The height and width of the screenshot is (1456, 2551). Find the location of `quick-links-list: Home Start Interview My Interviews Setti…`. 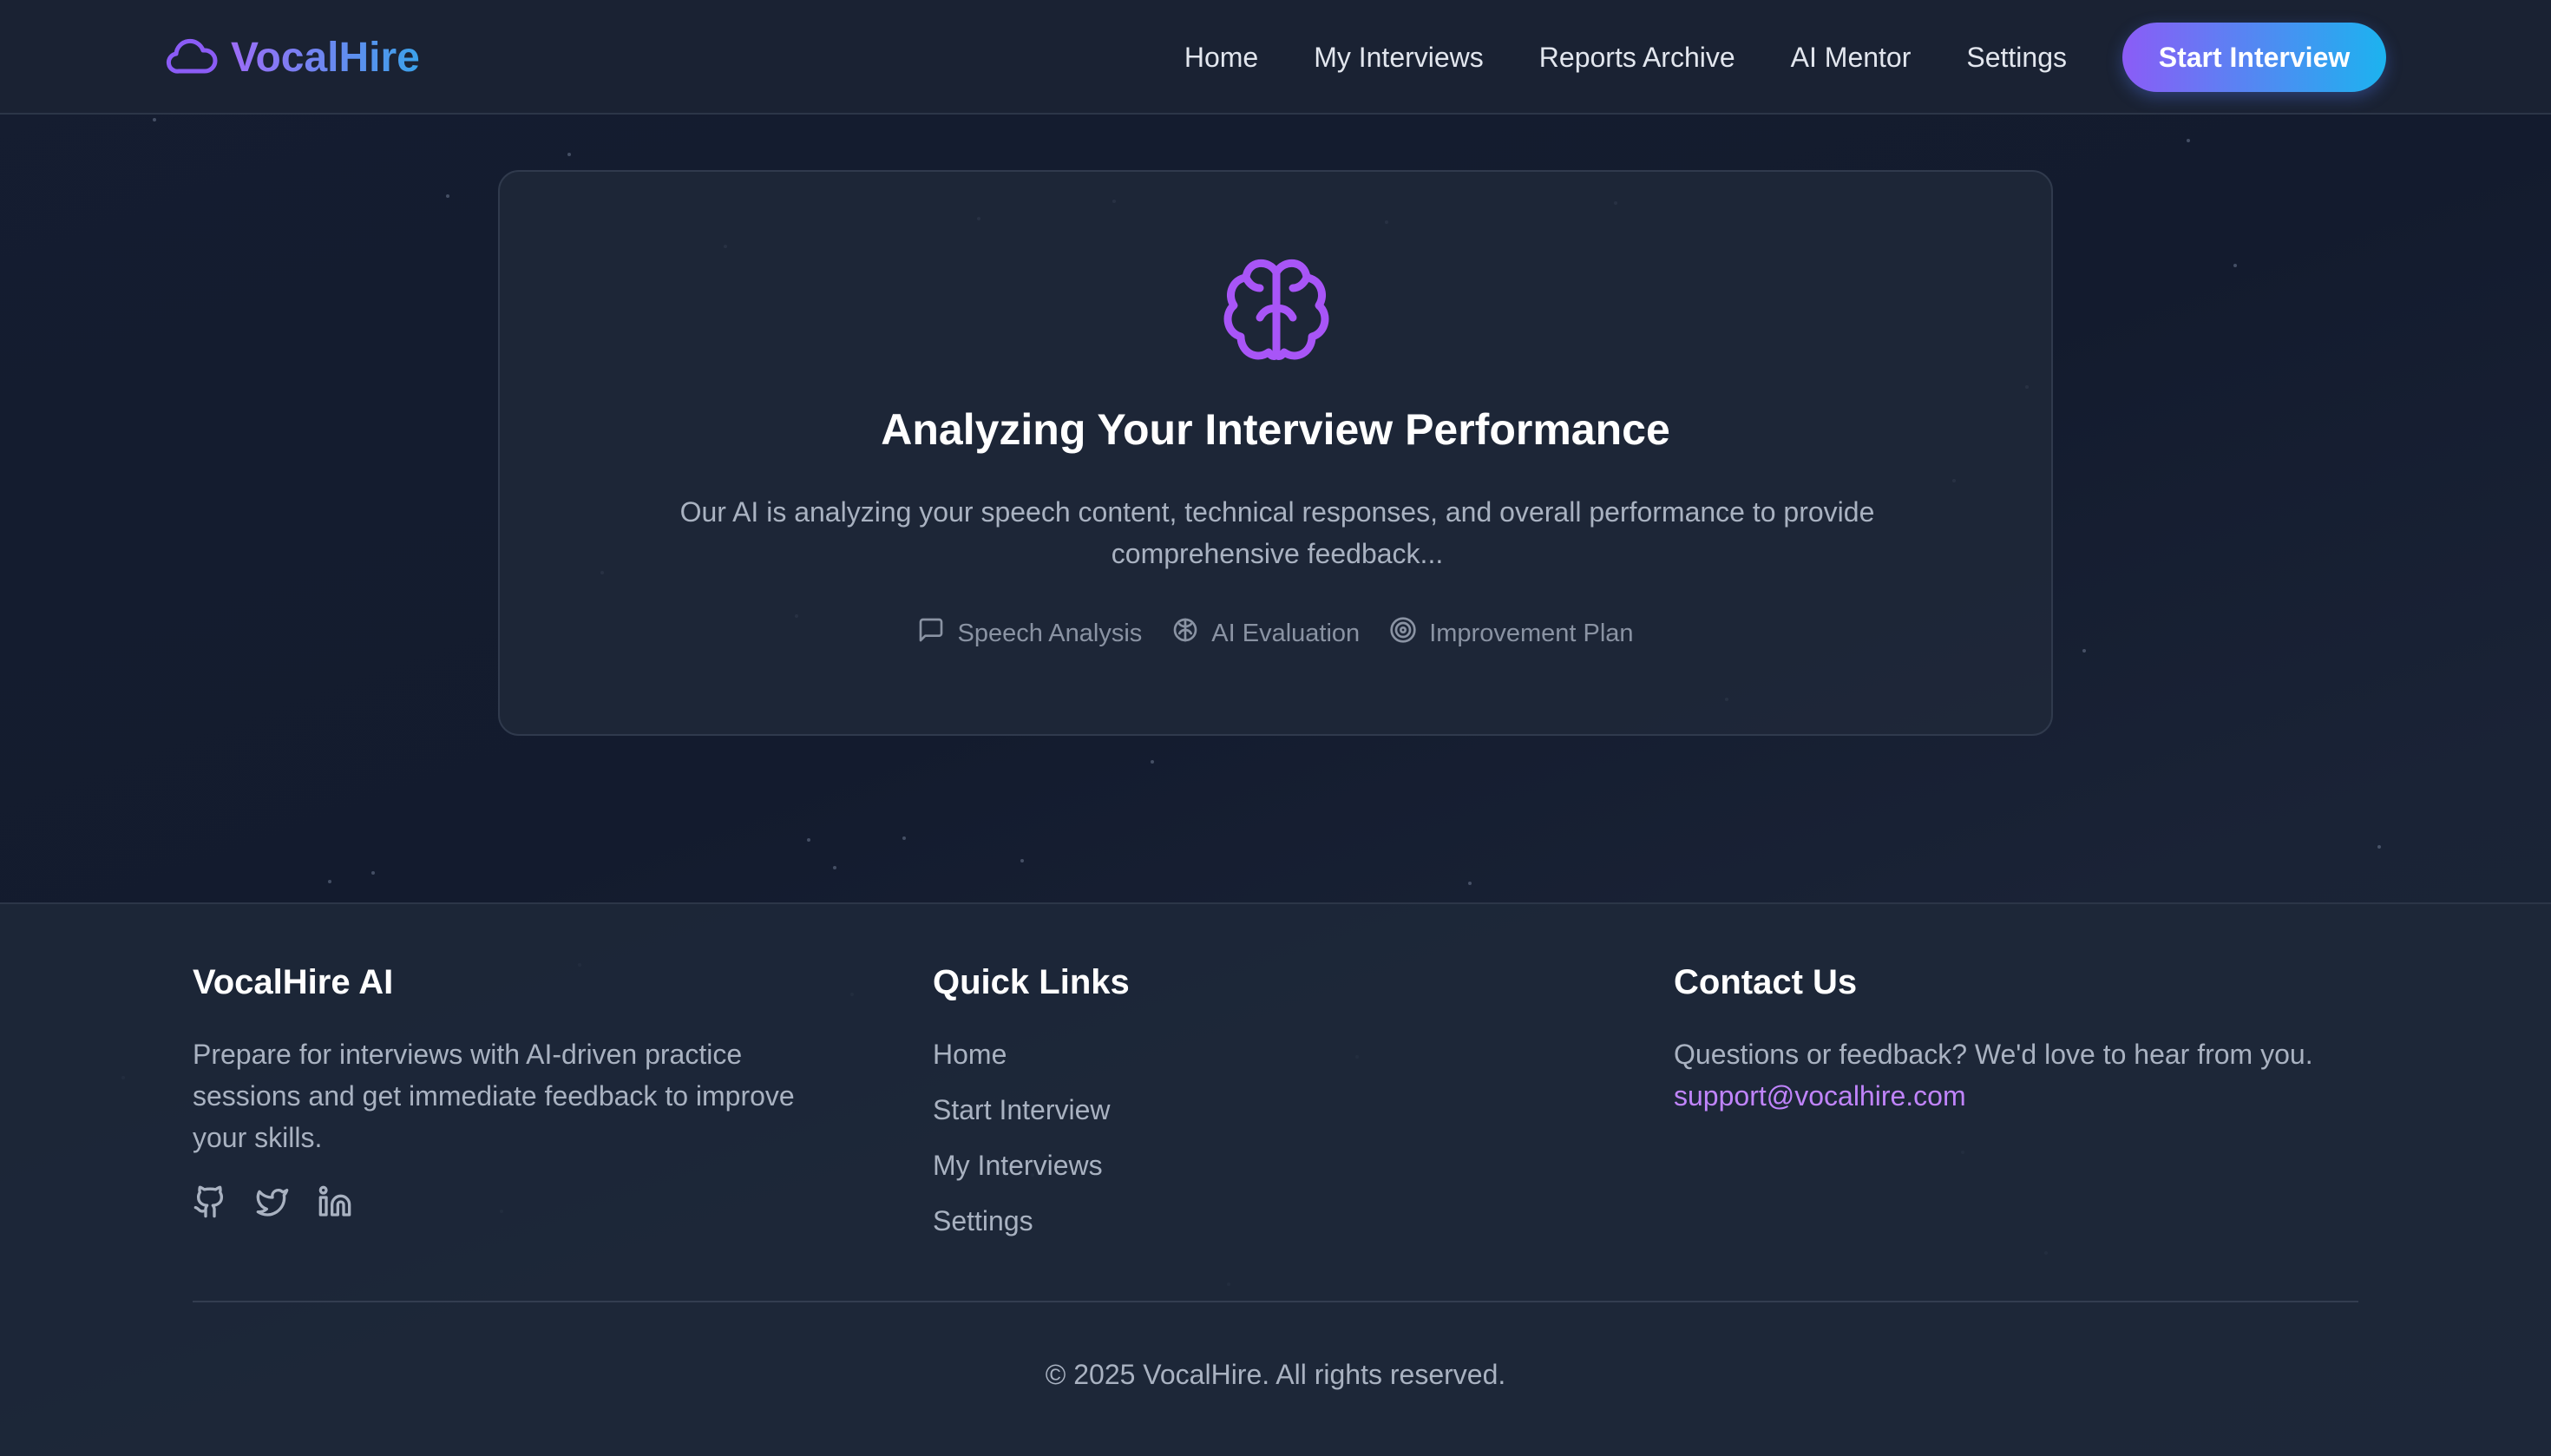

quick-links-list: Home Start Interview My Interviews Setti… is located at coordinates (1193, 1137).